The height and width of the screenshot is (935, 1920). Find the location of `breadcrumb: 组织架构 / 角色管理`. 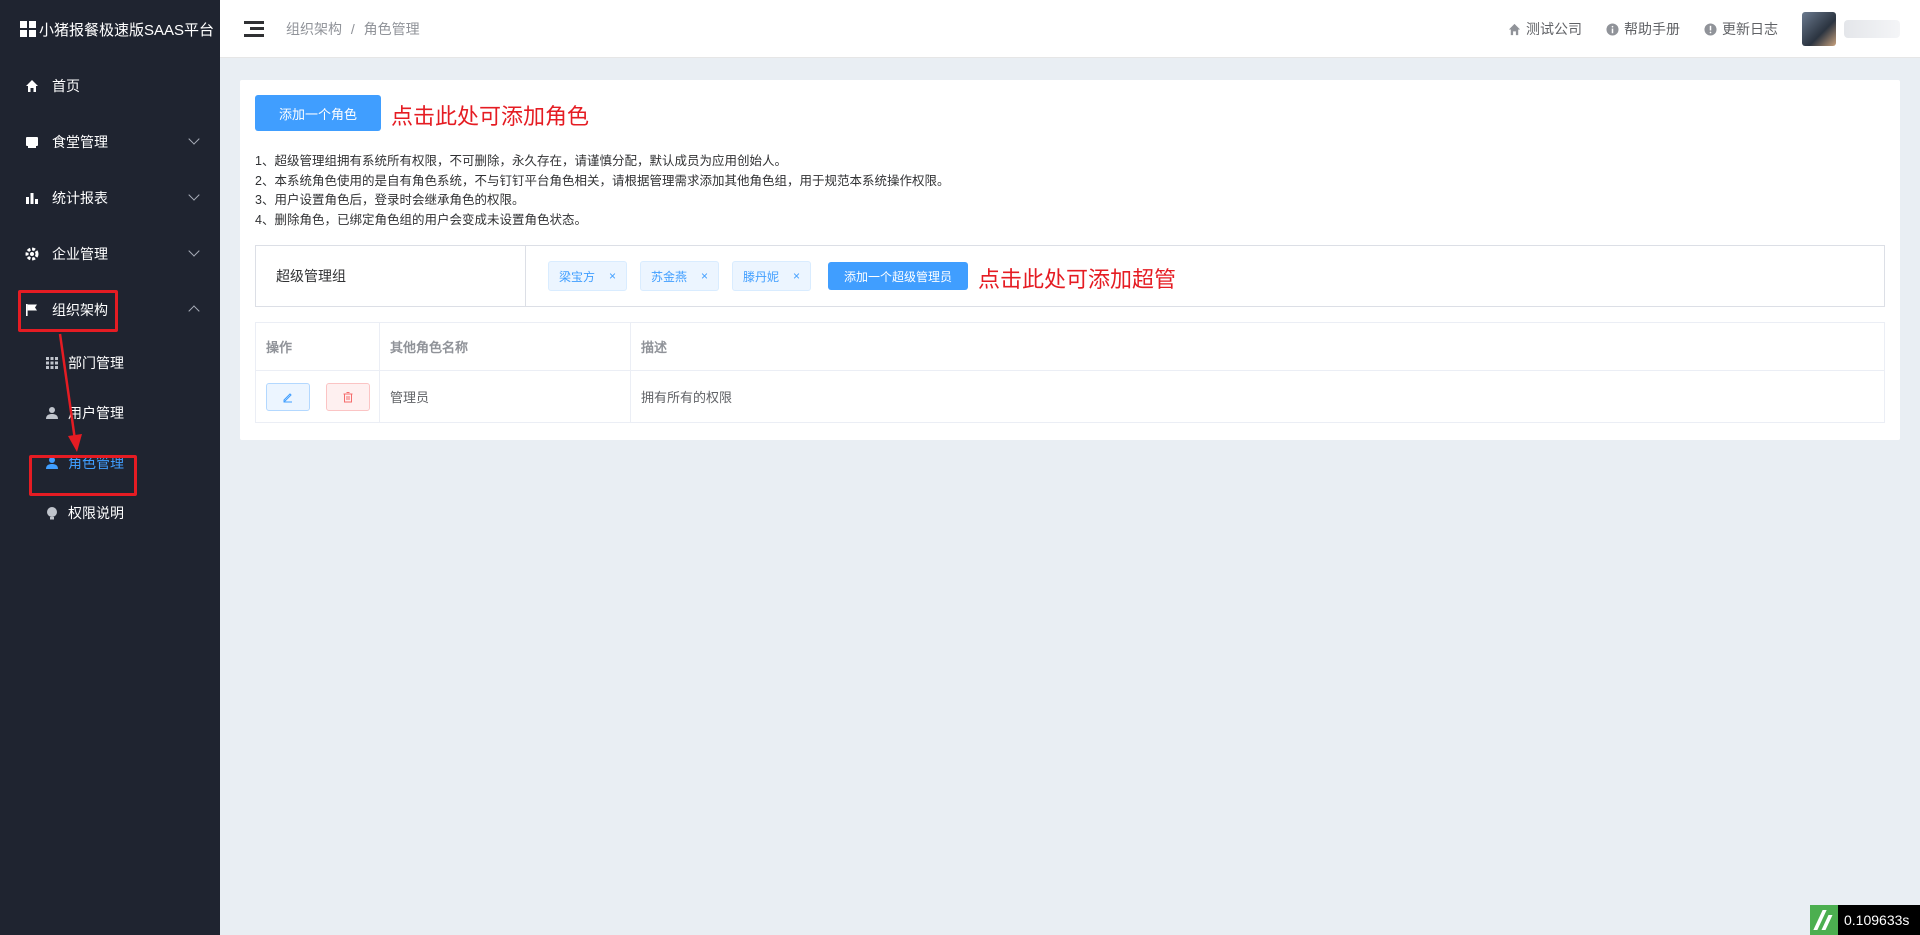

breadcrumb: 组织架构 / 角色管理 is located at coordinates (353, 29).